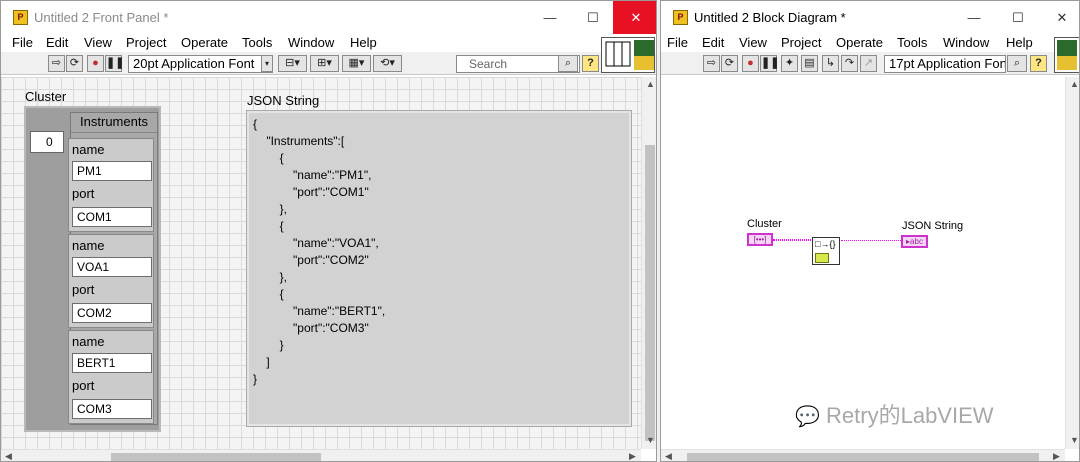 Image resolution: width=1080 pixels, height=462 pixels. What do you see at coordinates (112, 409) in the screenshot?
I see `port-field: COM3` at bounding box center [112, 409].